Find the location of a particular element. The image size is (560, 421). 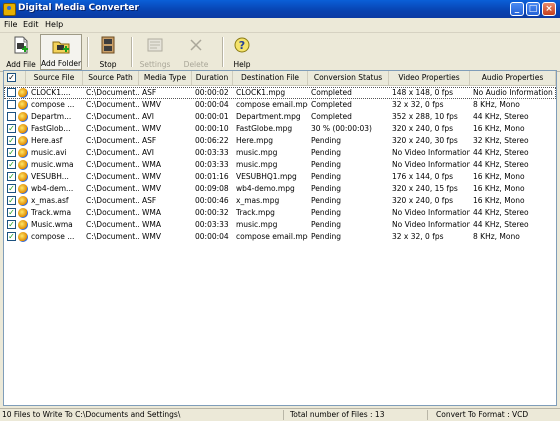

header-media-type: Media Type is located at coordinates (165, 78).